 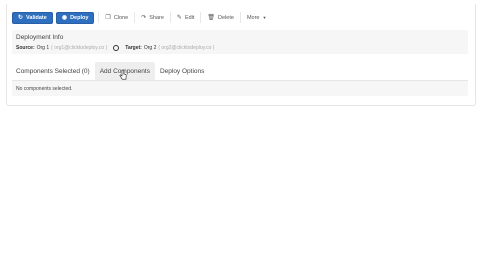 I want to click on deploy-button-label: Deploy, so click(x=79, y=17).